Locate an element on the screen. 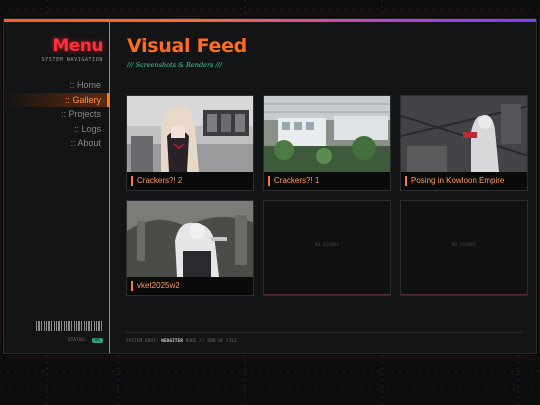 This screenshot has width=540, height=405. sidebar-item-home: :: Home is located at coordinates (56, 85).